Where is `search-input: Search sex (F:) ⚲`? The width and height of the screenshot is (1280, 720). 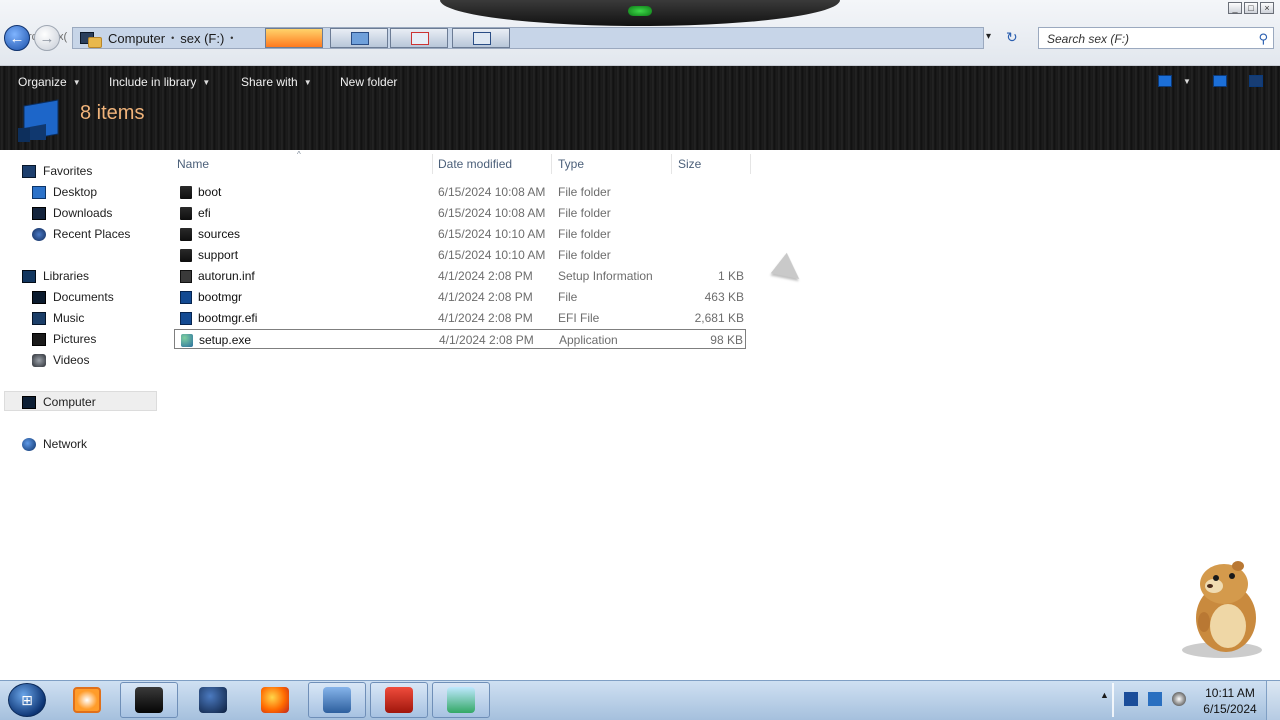
search-input: Search sex (F:) ⚲ is located at coordinates (1156, 38).